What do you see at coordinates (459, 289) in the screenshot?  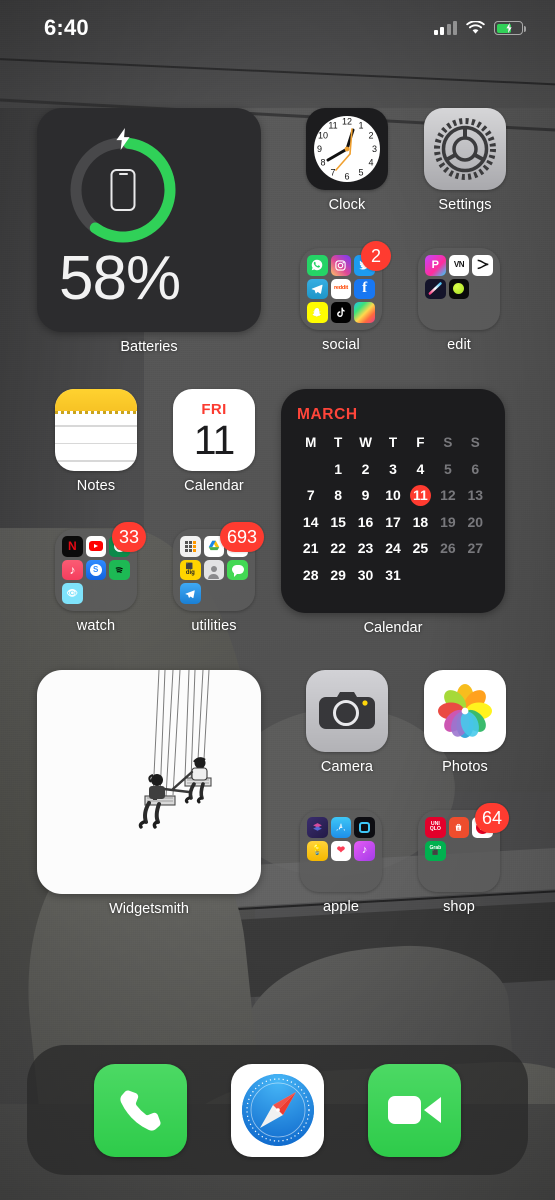 I see `folder-edit-grid: P VN` at bounding box center [459, 289].